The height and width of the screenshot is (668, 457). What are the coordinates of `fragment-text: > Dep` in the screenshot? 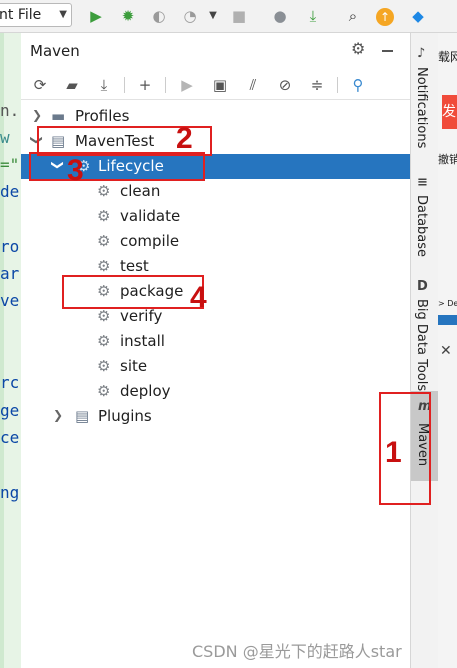 It's located at (447, 303).